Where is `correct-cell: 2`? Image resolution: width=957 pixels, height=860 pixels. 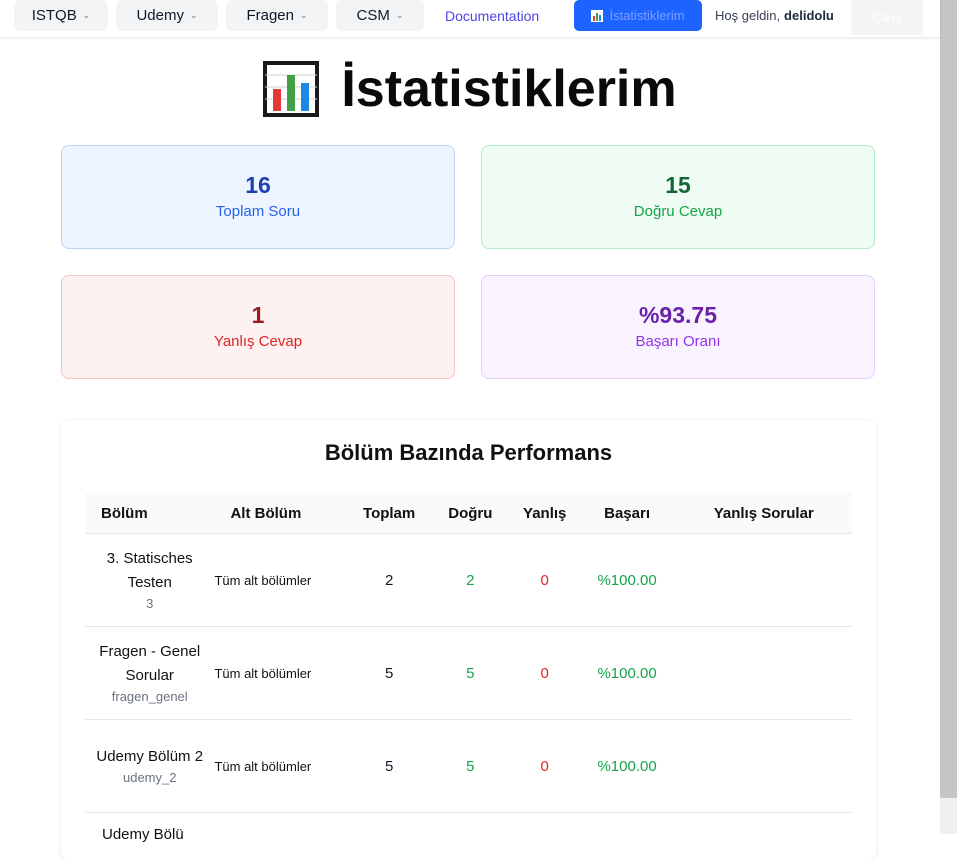 correct-cell: 2 is located at coordinates (470, 580).